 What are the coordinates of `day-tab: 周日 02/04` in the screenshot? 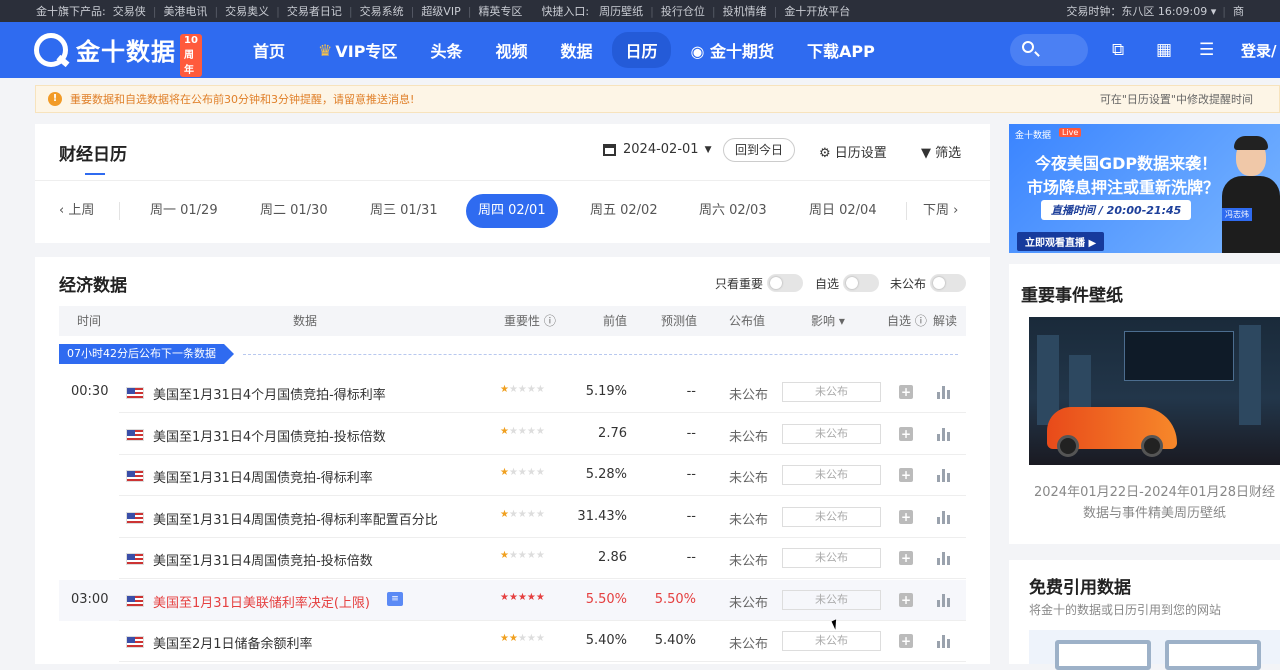 It's located at (843, 211).